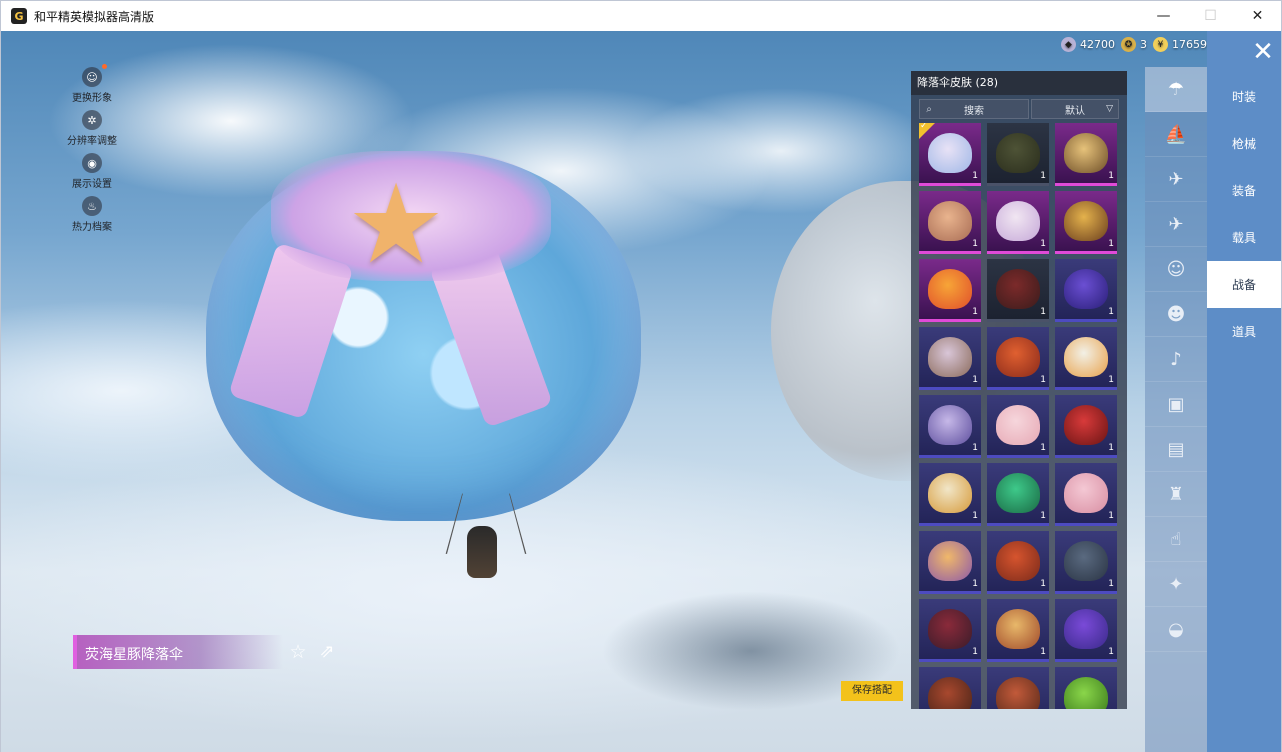 The height and width of the screenshot is (752, 1282). Describe the element at coordinates (1176, 584) in the screenshot. I see `sparkle-icon: ✦` at that location.